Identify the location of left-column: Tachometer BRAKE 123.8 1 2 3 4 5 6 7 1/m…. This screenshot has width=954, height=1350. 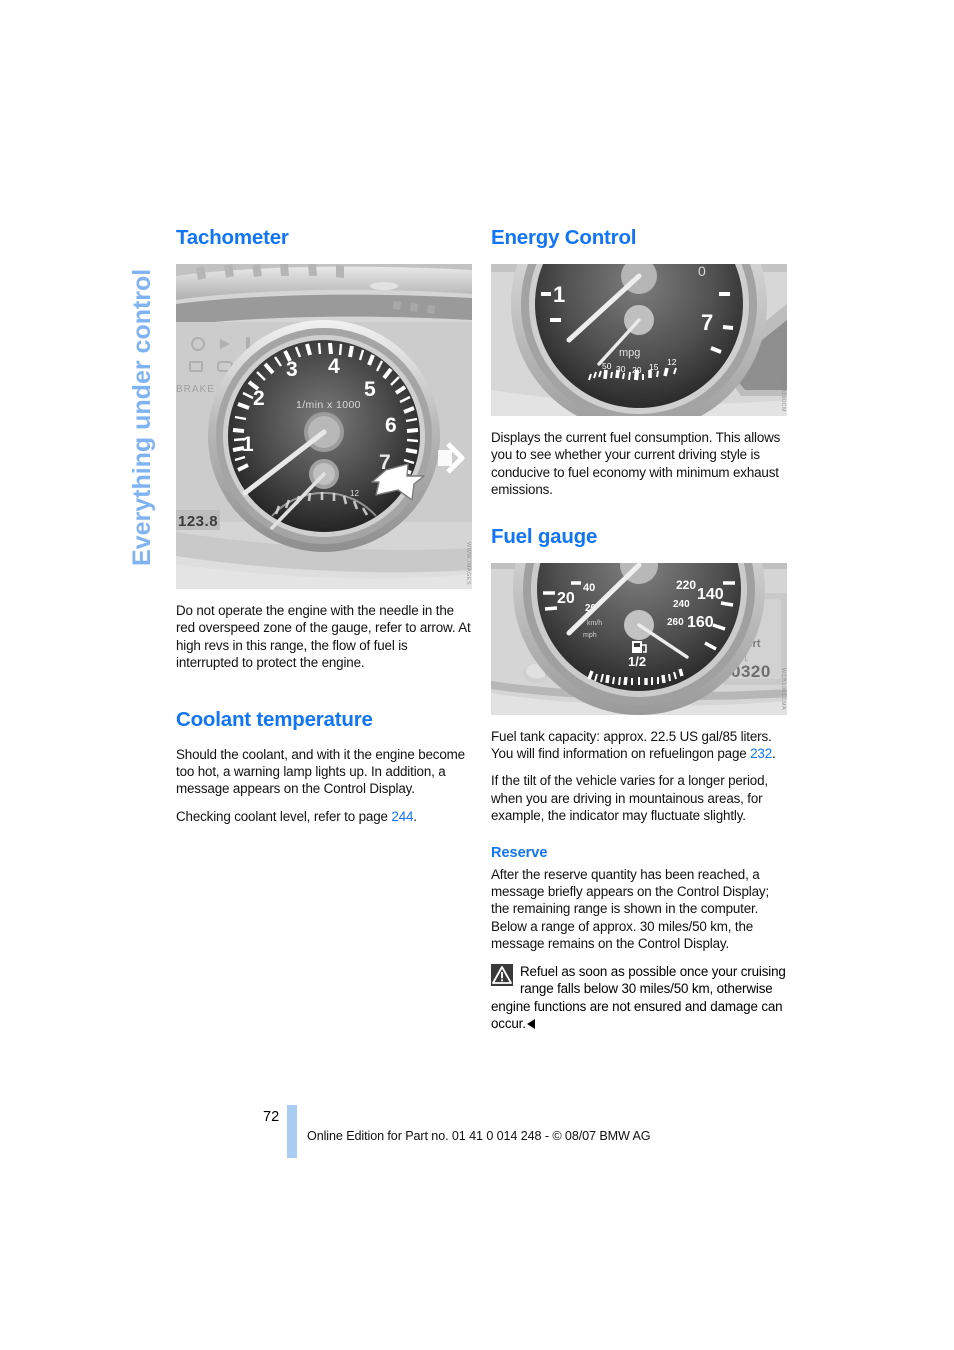
(324, 525).